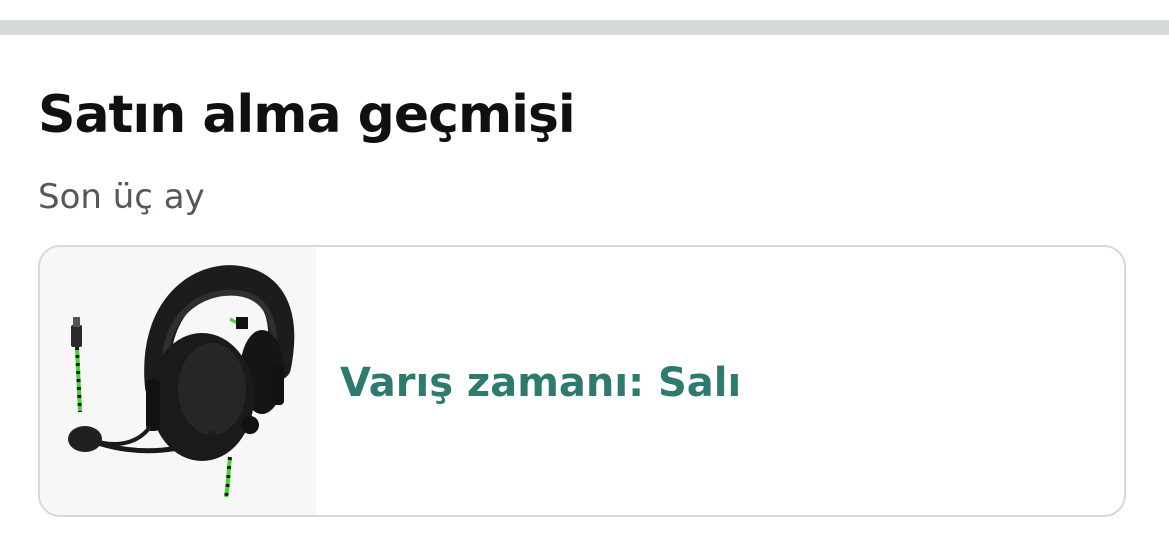 This screenshot has height=543, width=1169. I want to click on headset-icon, so click(181, 381).